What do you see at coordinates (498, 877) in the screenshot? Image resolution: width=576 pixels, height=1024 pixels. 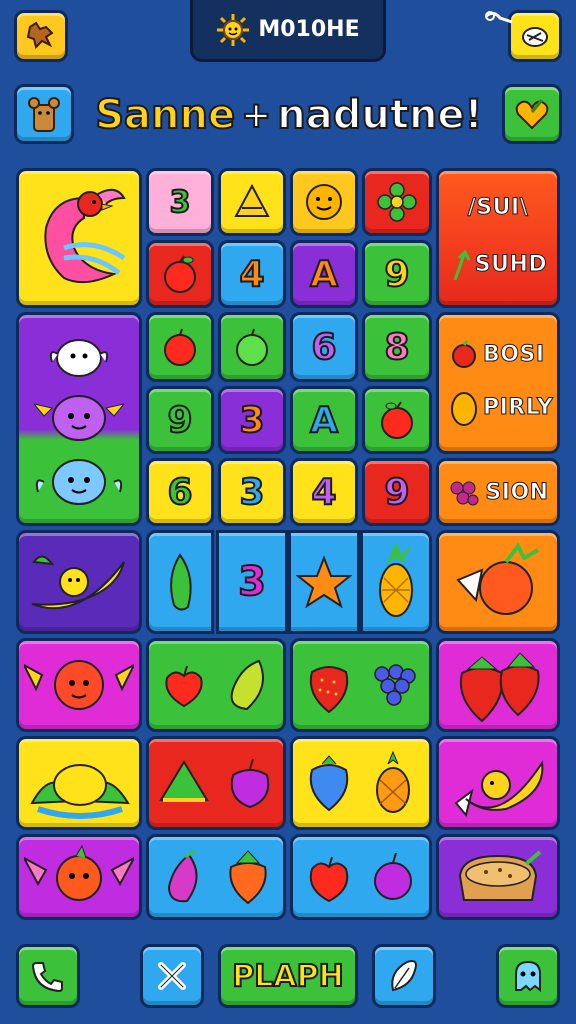 I see `tile-bread-right` at bounding box center [498, 877].